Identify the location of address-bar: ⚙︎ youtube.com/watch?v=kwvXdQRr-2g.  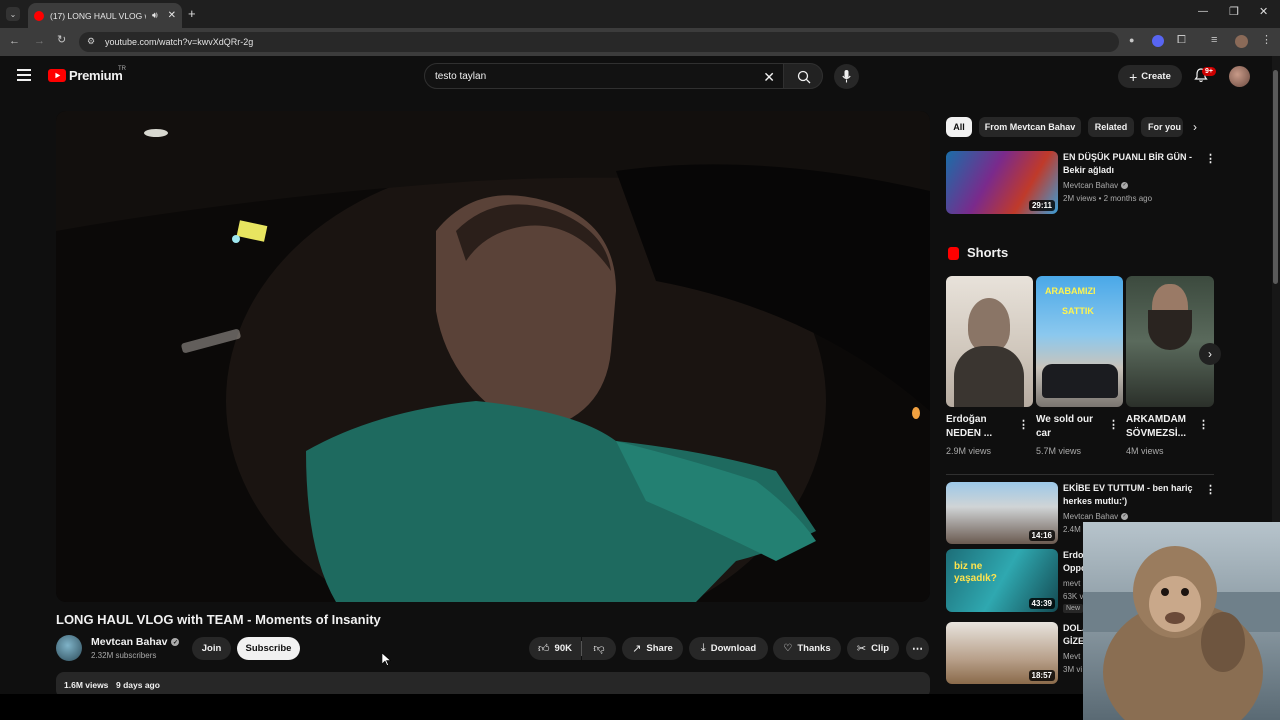
(599, 42).